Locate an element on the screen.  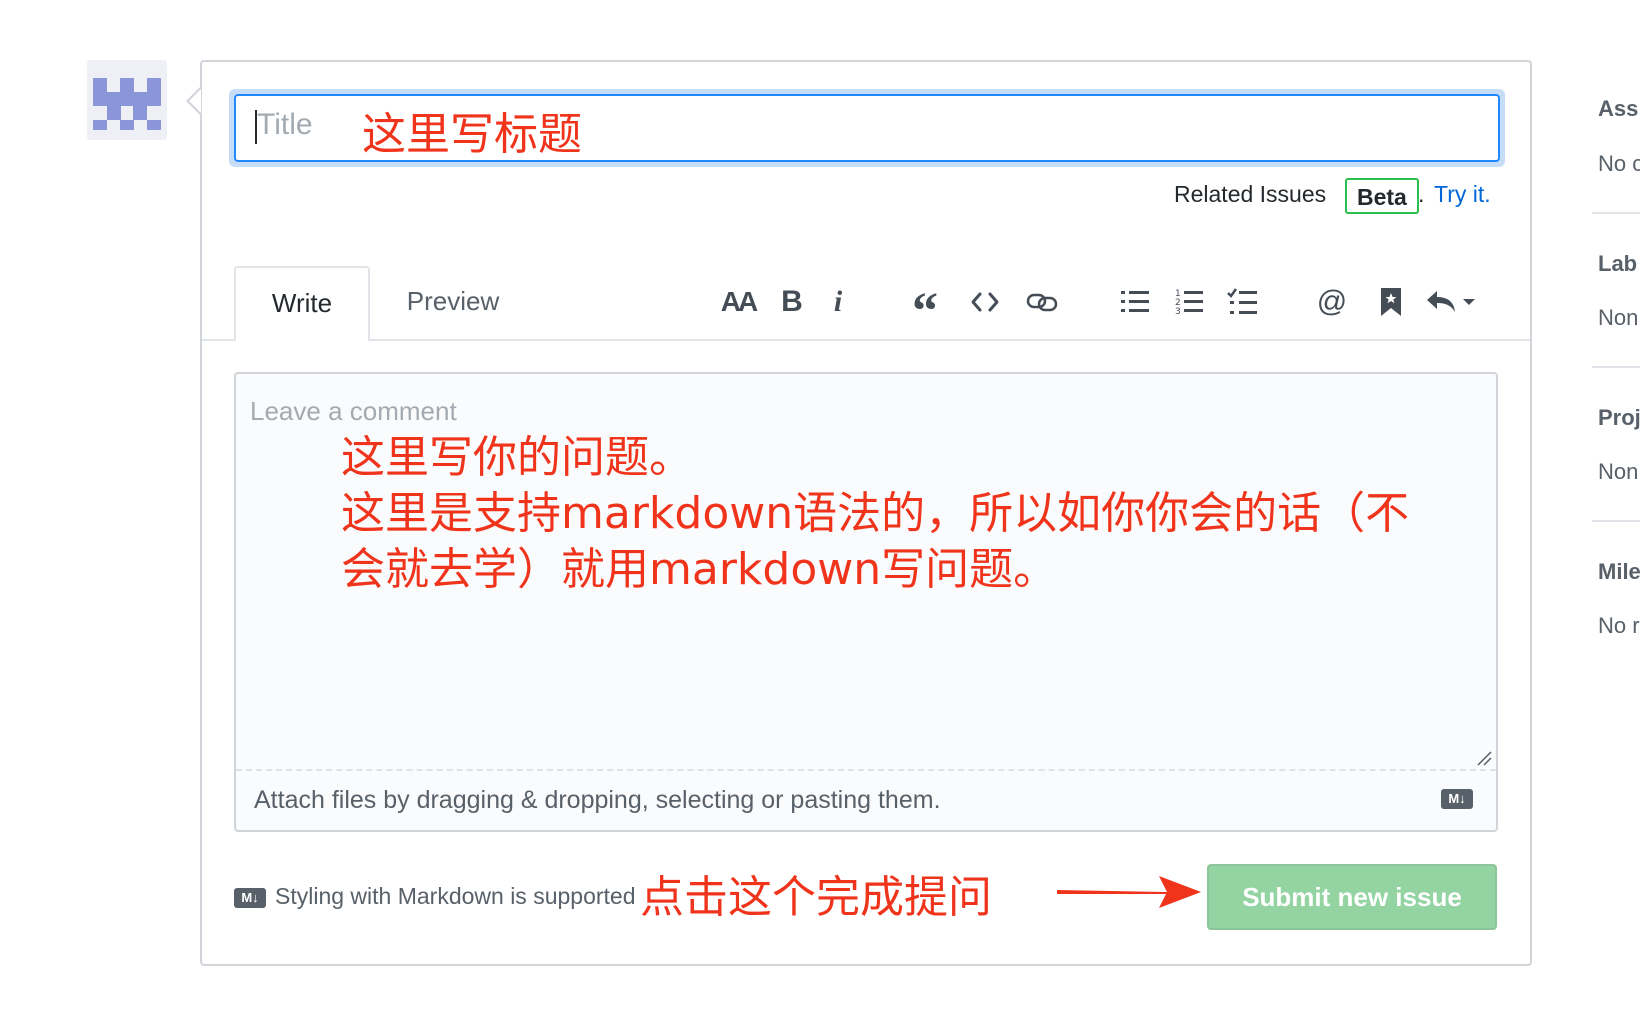
sidebar-milestone-heading: Mile is located at coordinates (1619, 572).